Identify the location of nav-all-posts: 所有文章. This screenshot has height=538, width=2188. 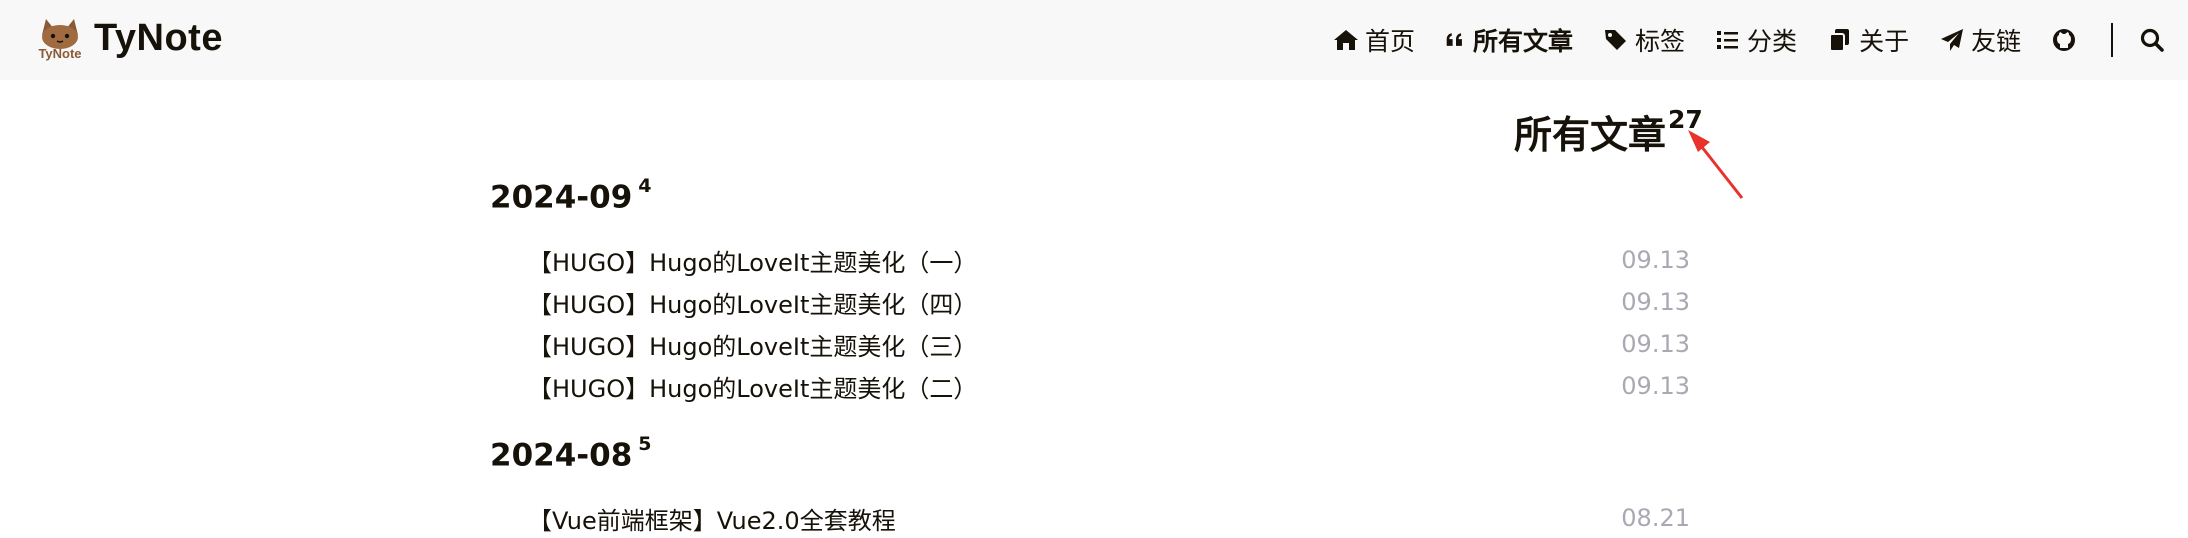
(1509, 40).